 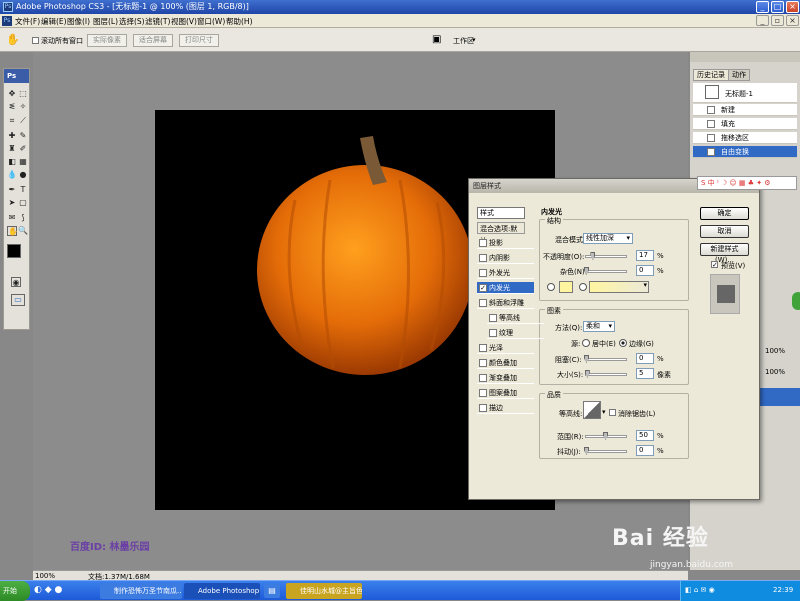 What do you see at coordinates (45, 576) in the screenshot?
I see `zoom-level: 100%` at bounding box center [45, 576].